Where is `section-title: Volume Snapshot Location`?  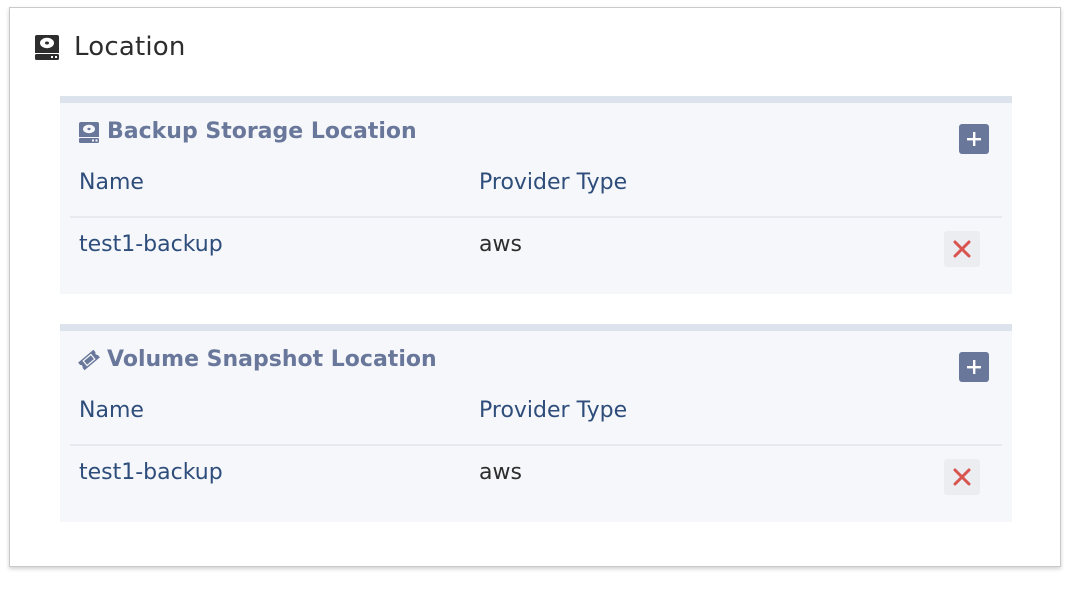 section-title: Volume Snapshot Location is located at coordinates (257, 359).